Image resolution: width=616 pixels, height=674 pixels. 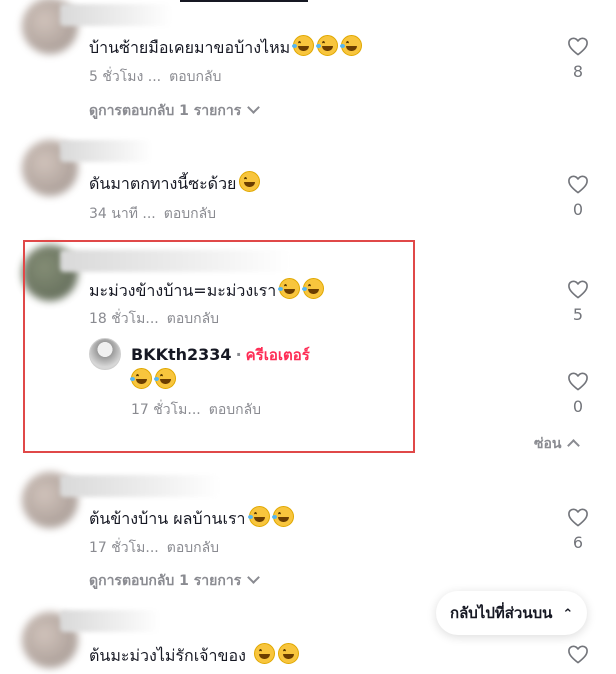 I want to click on like-button: 5, so click(x=578, y=301).